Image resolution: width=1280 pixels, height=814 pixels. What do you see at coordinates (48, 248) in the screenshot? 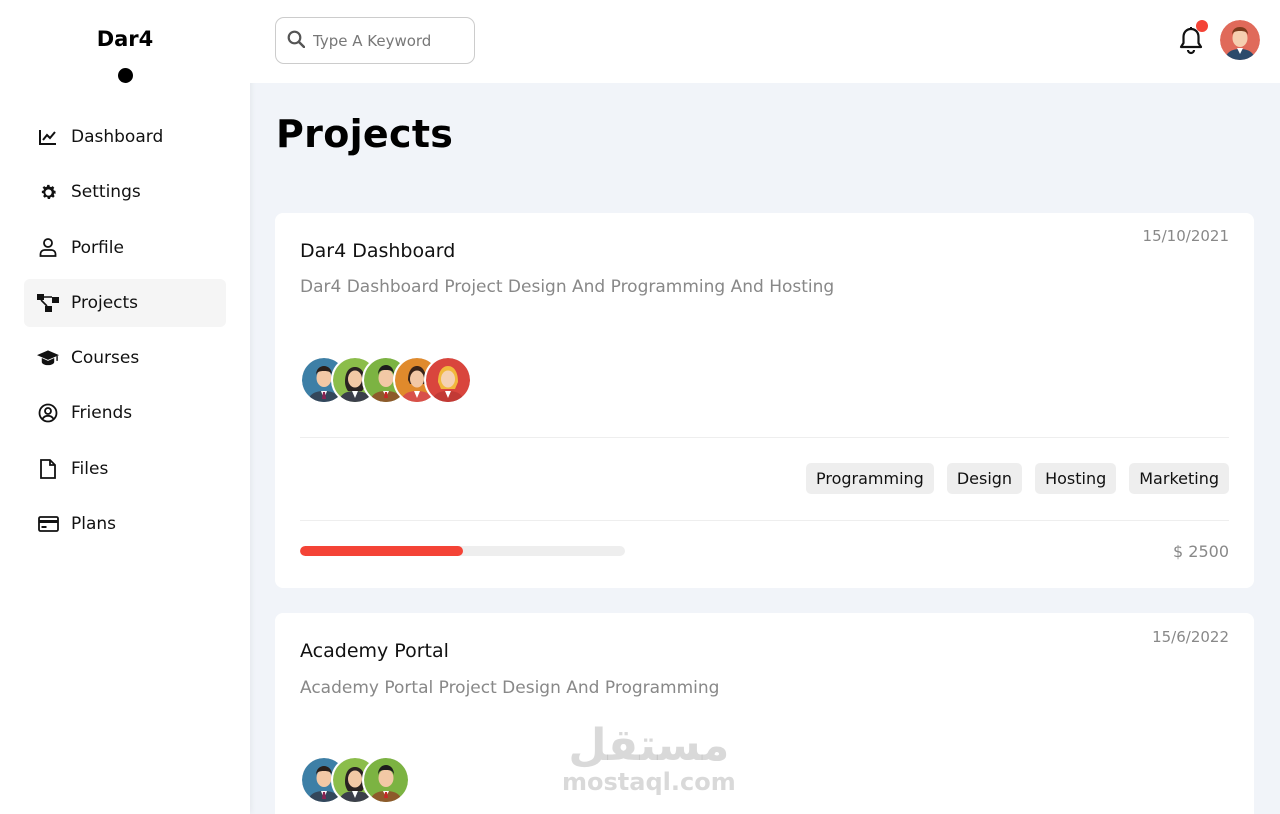
I see `user-icon` at bounding box center [48, 248].